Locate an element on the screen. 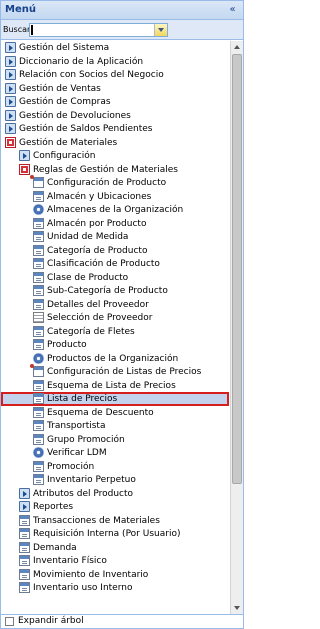 The width and height of the screenshot is (320, 629). tree-item: Demanda is located at coordinates (115, 548).